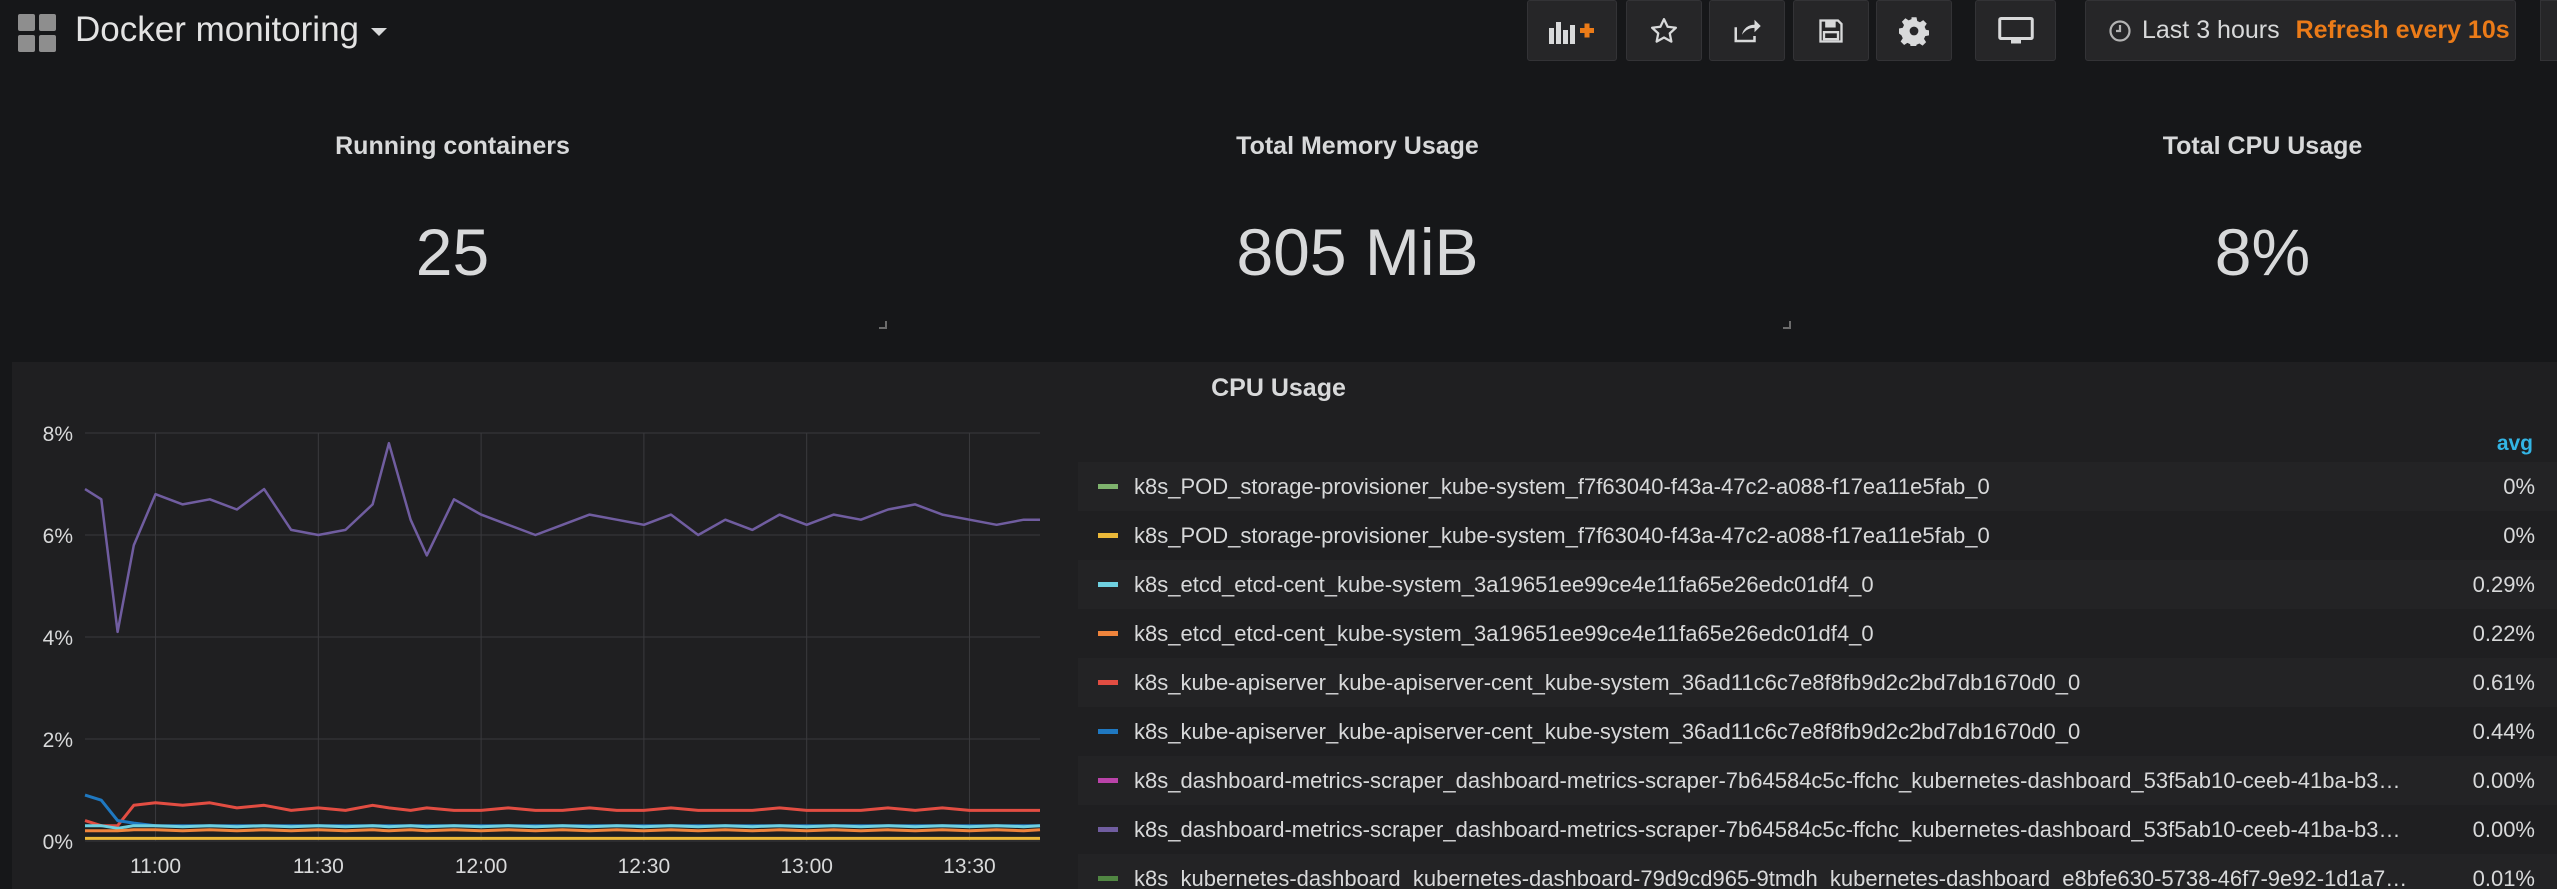 The height and width of the screenshot is (889, 2557). Describe the element at coordinates (452, 252) in the screenshot. I see `stat-value: 25` at that location.